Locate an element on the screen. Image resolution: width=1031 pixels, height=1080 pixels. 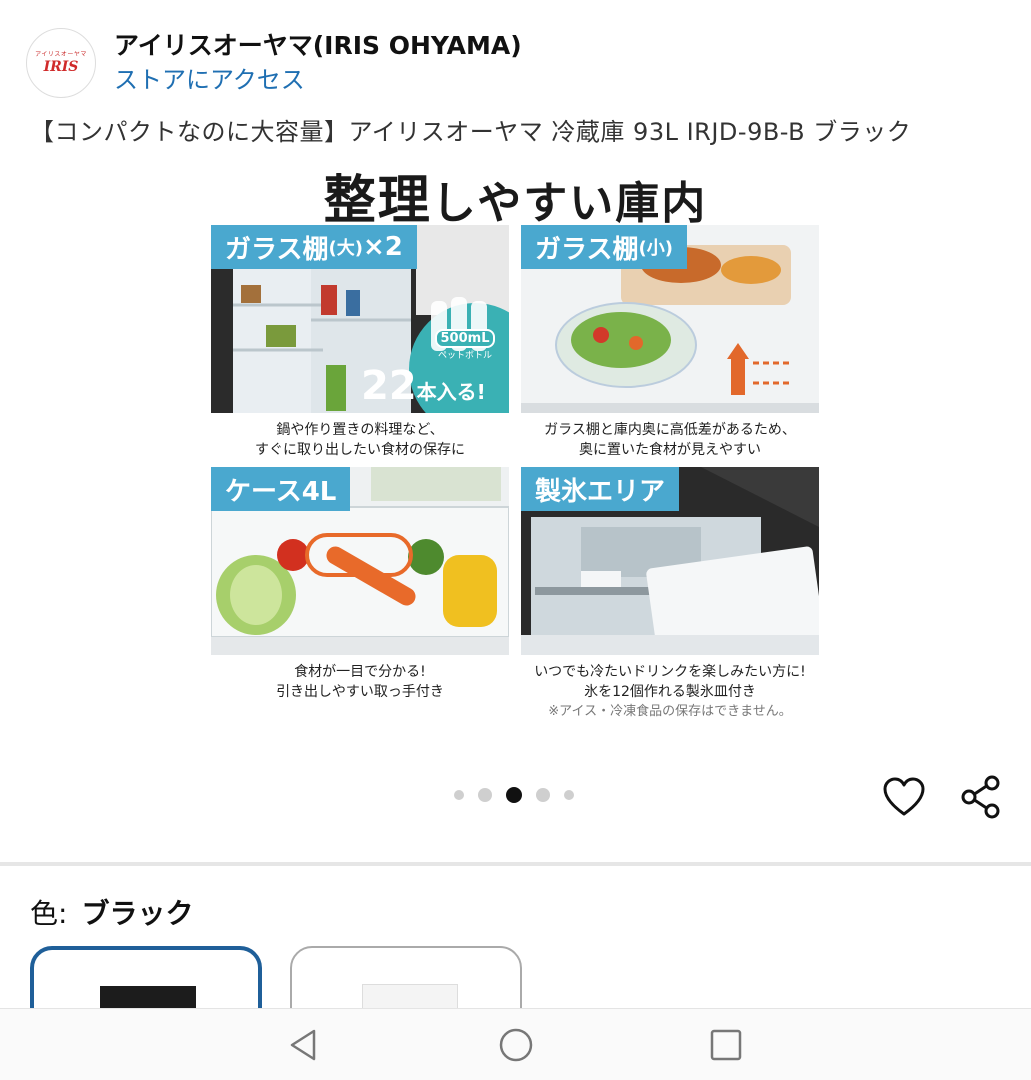
panel-4-tag-main: 製氷エリア is located at coordinates (600, 491).